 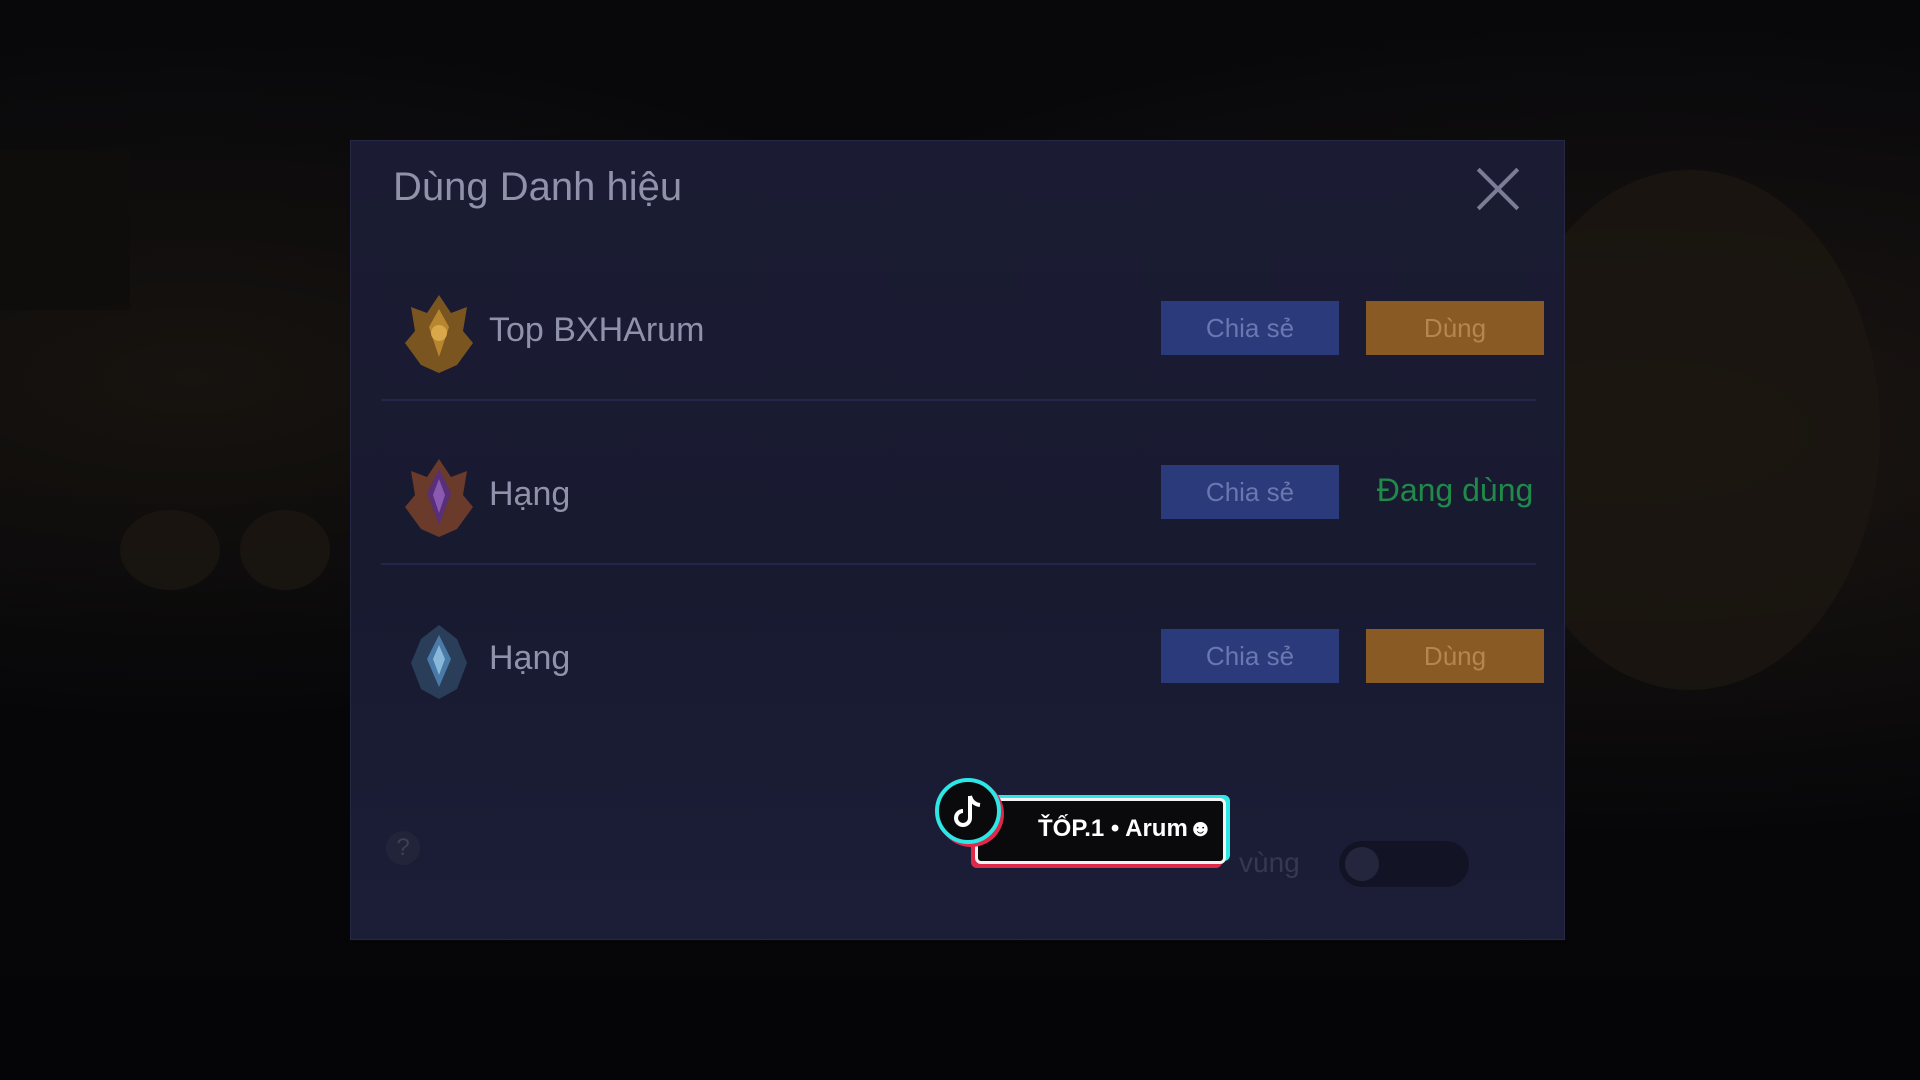 What do you see at coordinates (597, 330) in the screenshot?
I see `title-name: Top BXHArum` at bounding box center [597, 330].